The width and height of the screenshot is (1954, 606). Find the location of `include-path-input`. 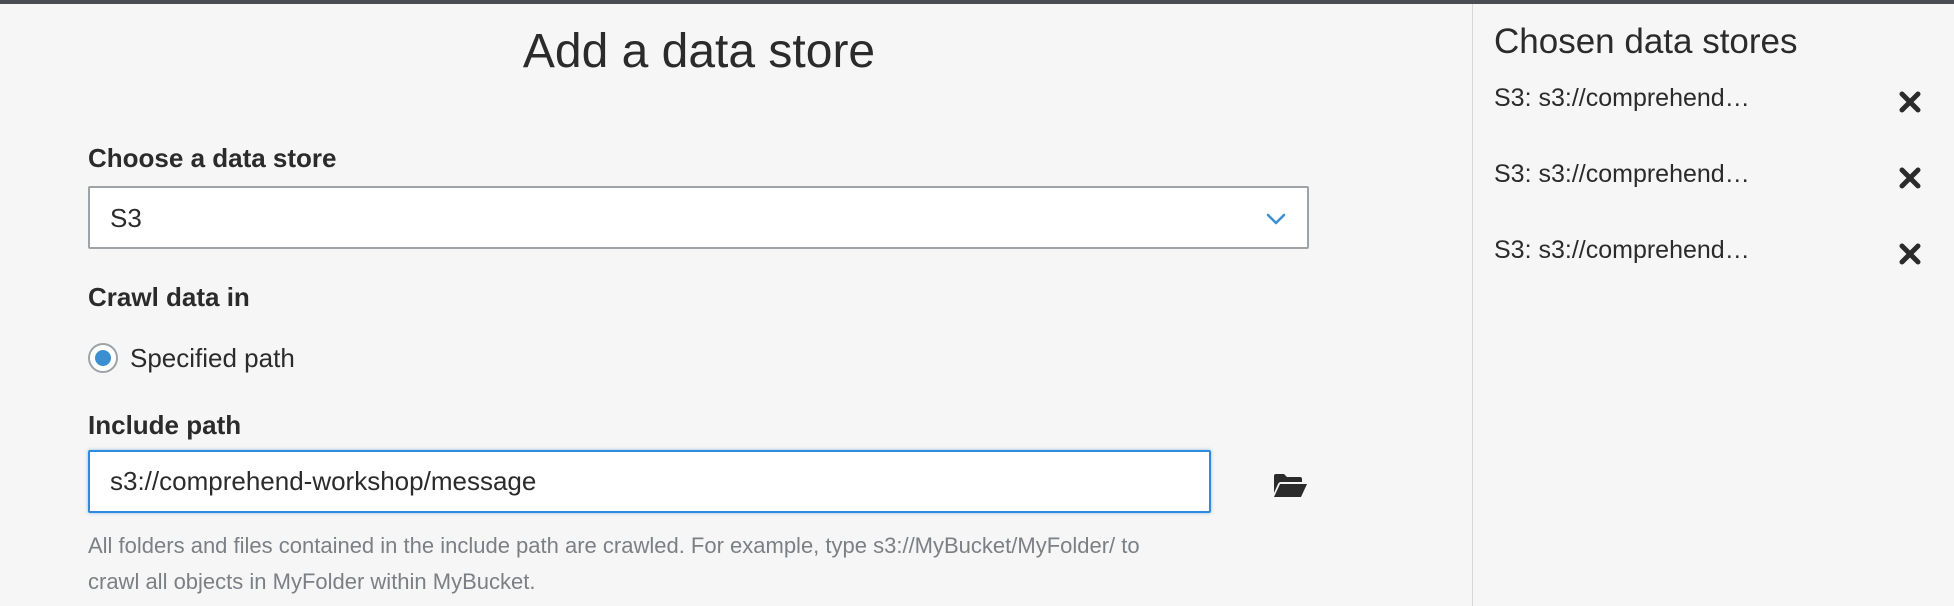

include-path-input is located at coordinates (649, 481).